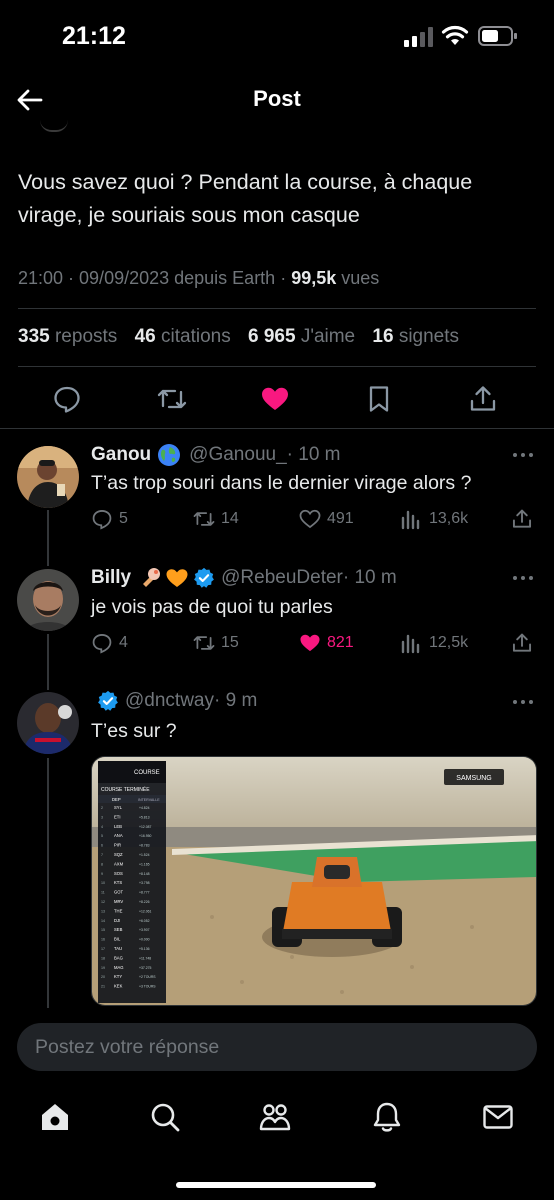 Image resolution: width=554 pixels, height=1200 pixels. I want to click on author-avatar-partial, so click(54, 126).